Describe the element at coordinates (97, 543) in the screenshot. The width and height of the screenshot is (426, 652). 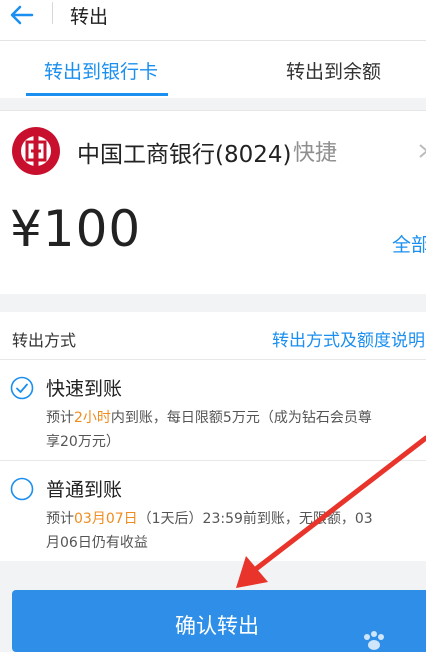
I see `desc-text: 月06日仍有收益` at that location.